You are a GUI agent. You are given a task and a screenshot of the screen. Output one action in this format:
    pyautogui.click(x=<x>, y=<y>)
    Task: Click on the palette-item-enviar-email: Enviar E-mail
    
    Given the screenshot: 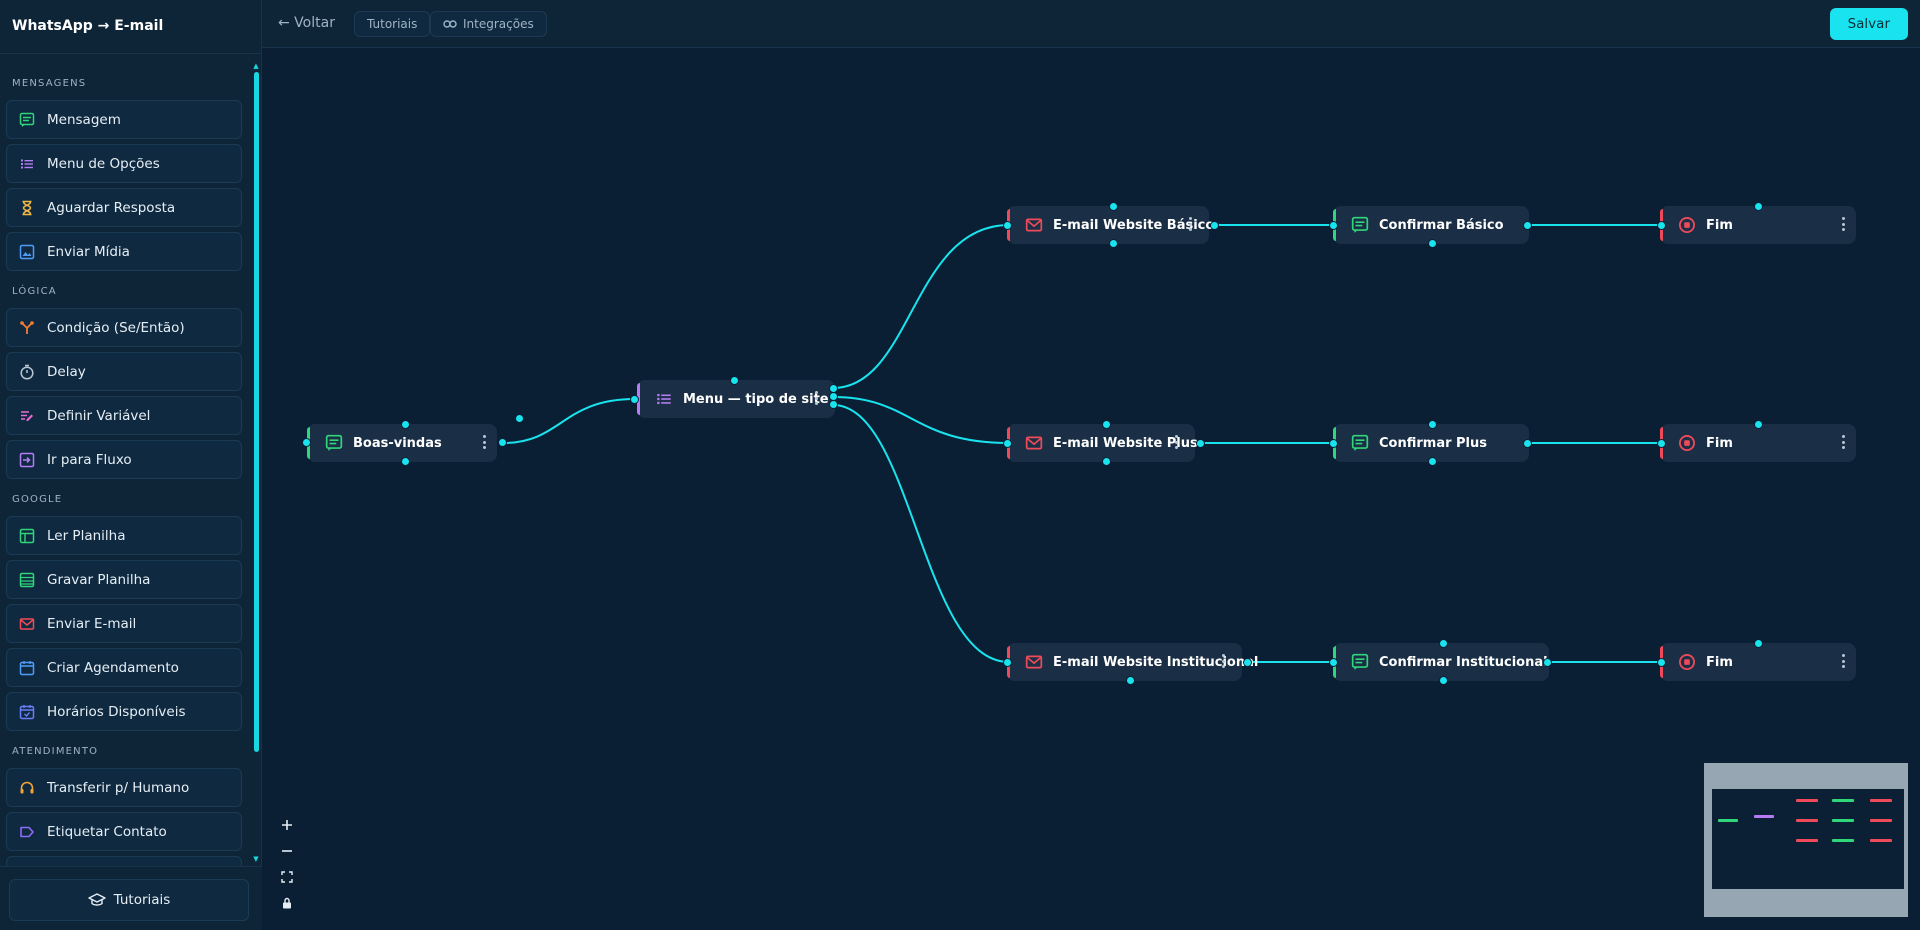 What is the action you would take?
    pyautogui.click(x=124, y=623)
    